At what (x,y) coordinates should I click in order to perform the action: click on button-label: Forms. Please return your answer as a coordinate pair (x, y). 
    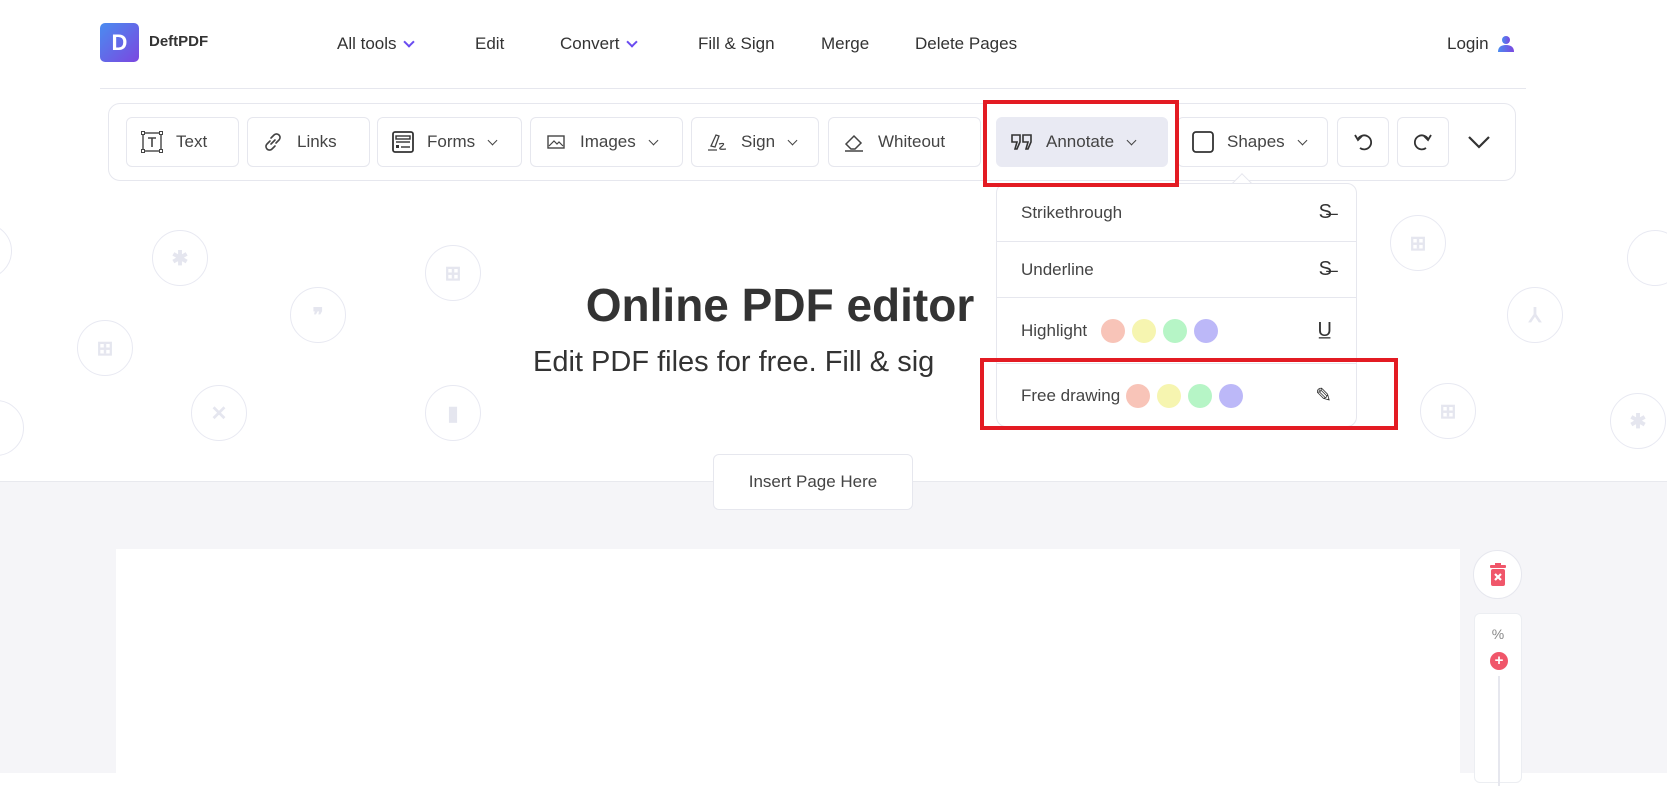
    Looking at the image, I should click on (451, 141).